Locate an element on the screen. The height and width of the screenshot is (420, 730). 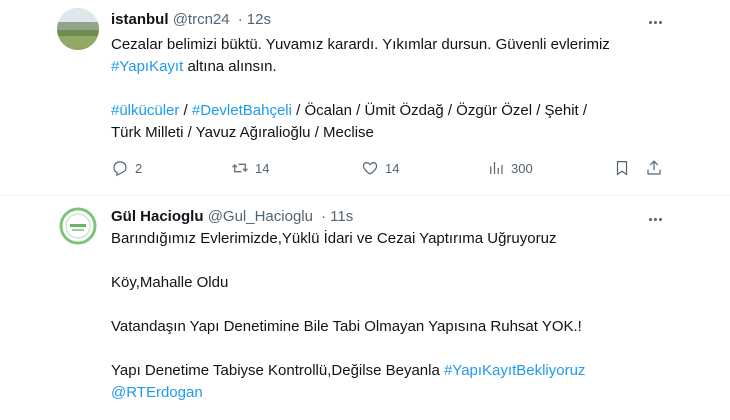
like-icon is located at coordinates (370, 168).